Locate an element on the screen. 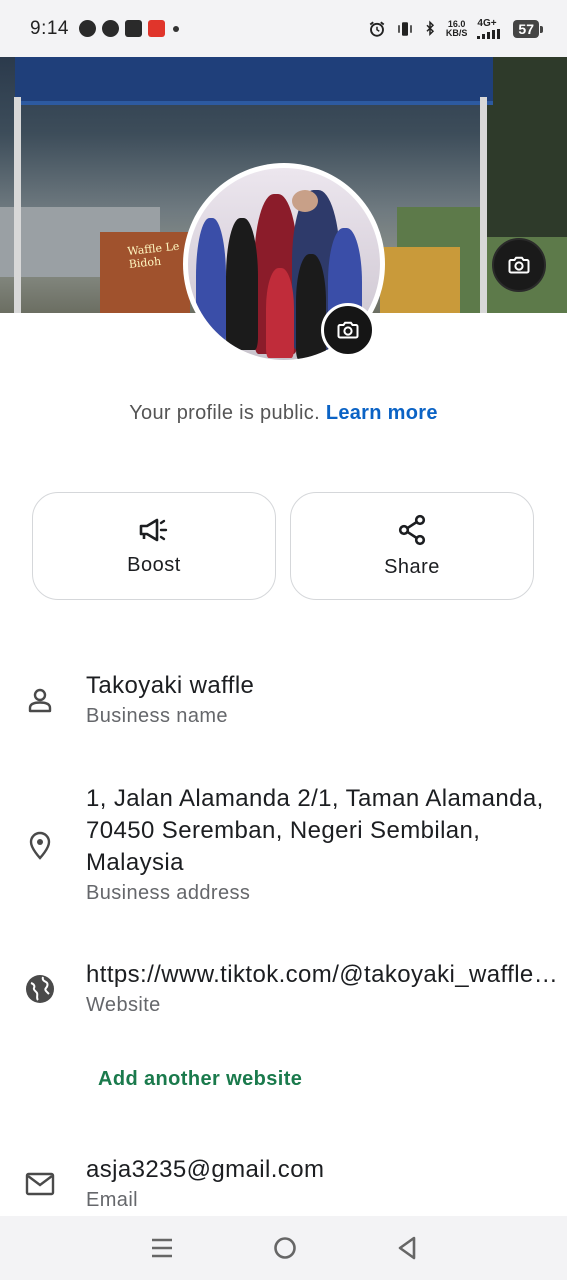  network-speed: 16.0 KB/S is located at coordinates (456, 28).